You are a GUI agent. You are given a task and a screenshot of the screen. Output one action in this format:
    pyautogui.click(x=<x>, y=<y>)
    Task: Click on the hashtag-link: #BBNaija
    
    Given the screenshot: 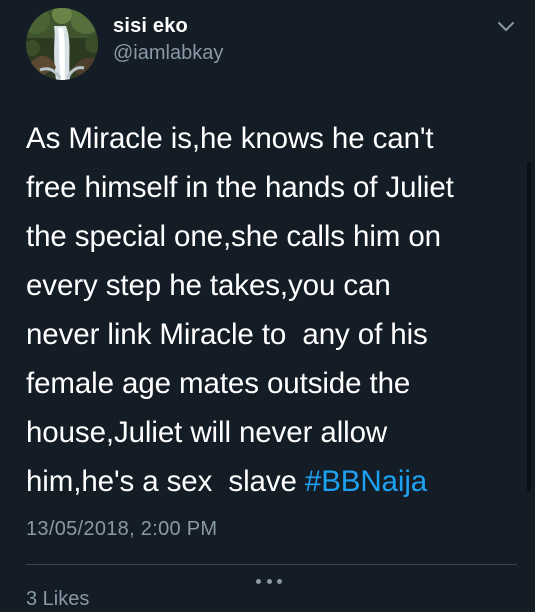 What is the action you would take?
    pyautogui.click(x=366, y=481)
    